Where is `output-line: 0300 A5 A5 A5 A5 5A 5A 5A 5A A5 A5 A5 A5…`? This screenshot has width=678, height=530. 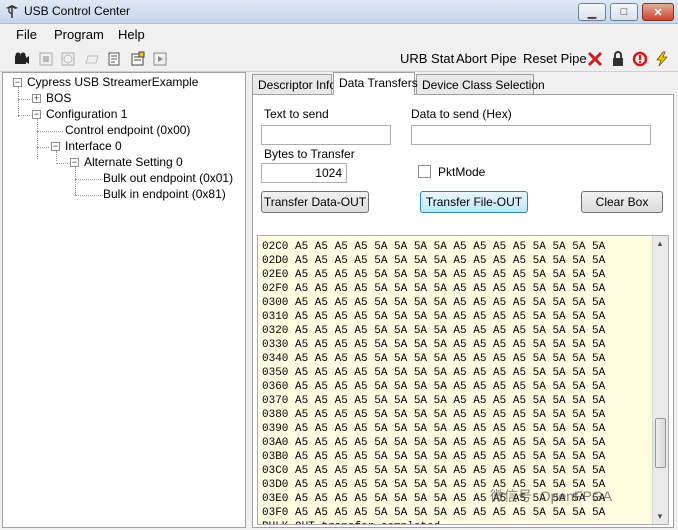
output-line: 0300 A5 A5 A5 A5 5A 5A 5A 5A A5 A5 A5 A5… is located at coordinates (434, 303).